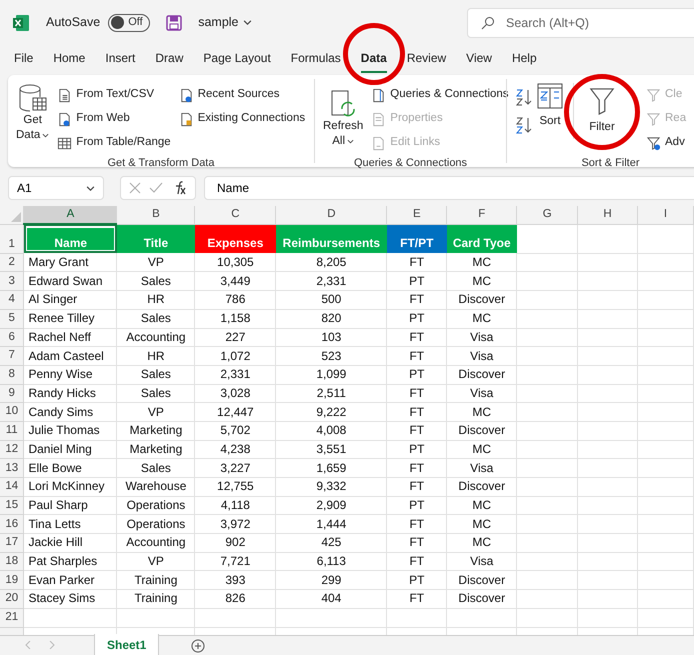  I want to click on row-header: 11, so click(12, 430).